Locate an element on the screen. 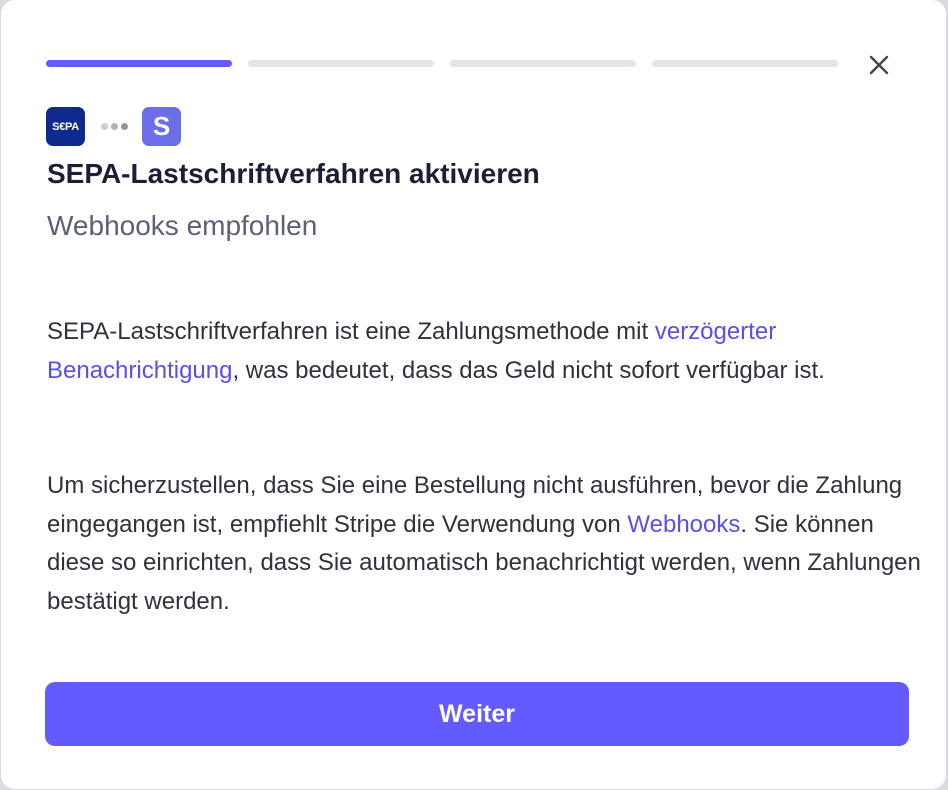 This screenshot has width=948, height=790. logo-row: S€PA S is located at coordinates (113, 126).